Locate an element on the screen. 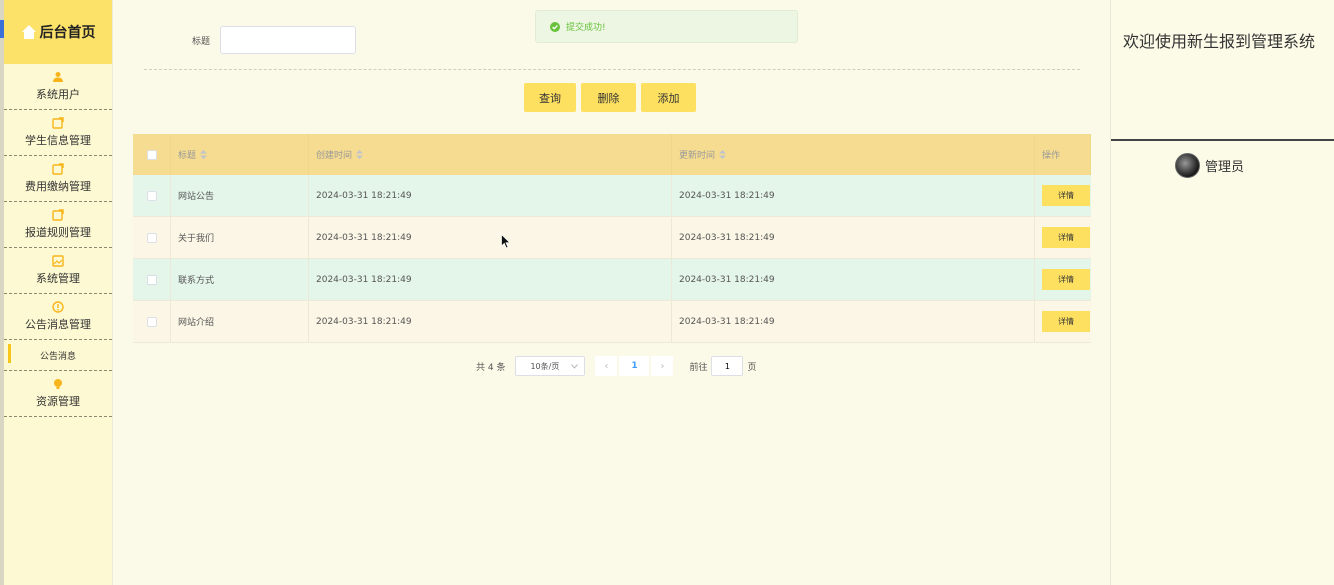 This screenshot has height=585, width=1334. search-input is located at coordinates (288, 40).